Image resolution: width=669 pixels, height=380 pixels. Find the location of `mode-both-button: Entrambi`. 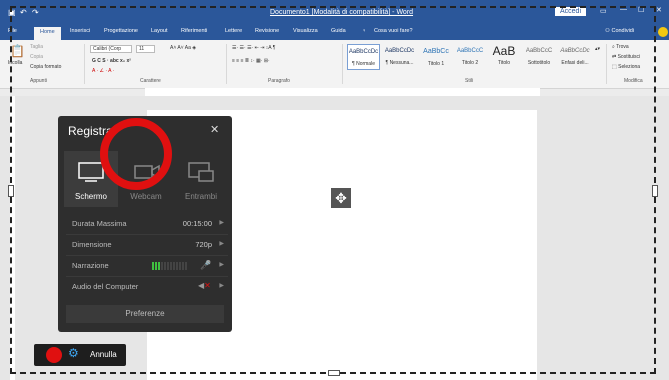

mode-both-button: Entrambi is located at coordinates (201, 179).